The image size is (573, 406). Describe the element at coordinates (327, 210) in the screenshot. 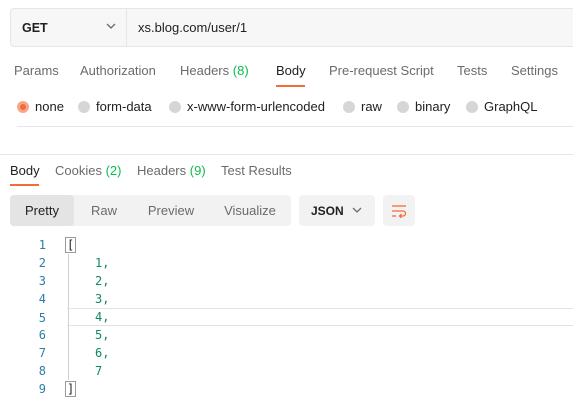

I see `format-label: JSON` at that location.